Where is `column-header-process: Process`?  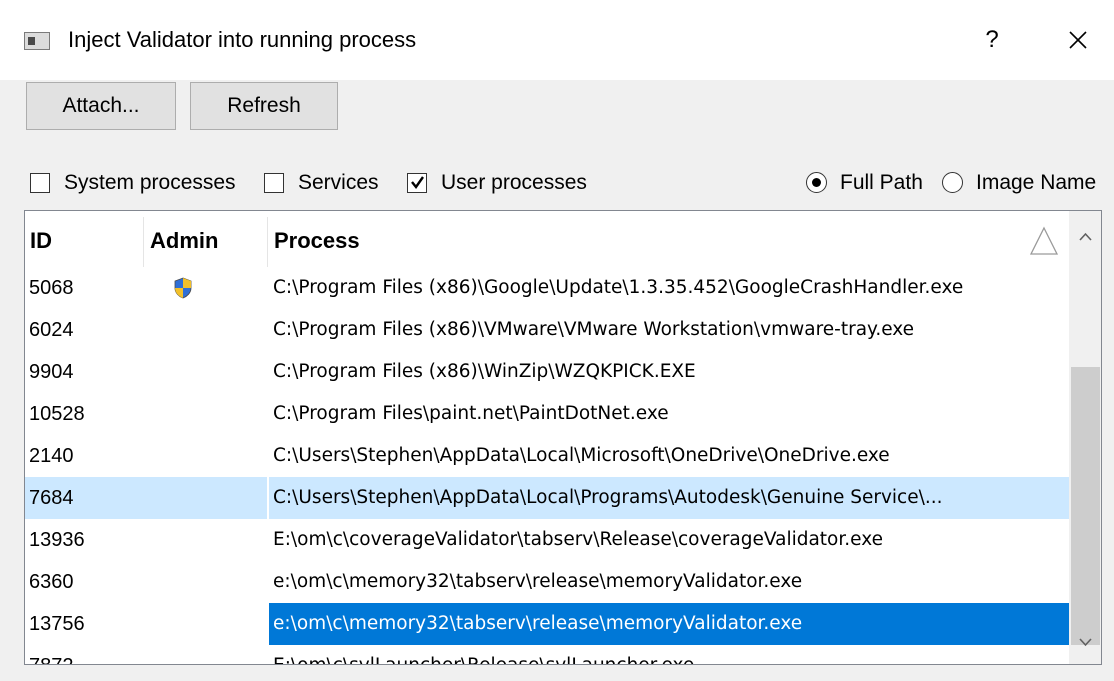 column-header-process: Process is located at coordinates (649, 239).